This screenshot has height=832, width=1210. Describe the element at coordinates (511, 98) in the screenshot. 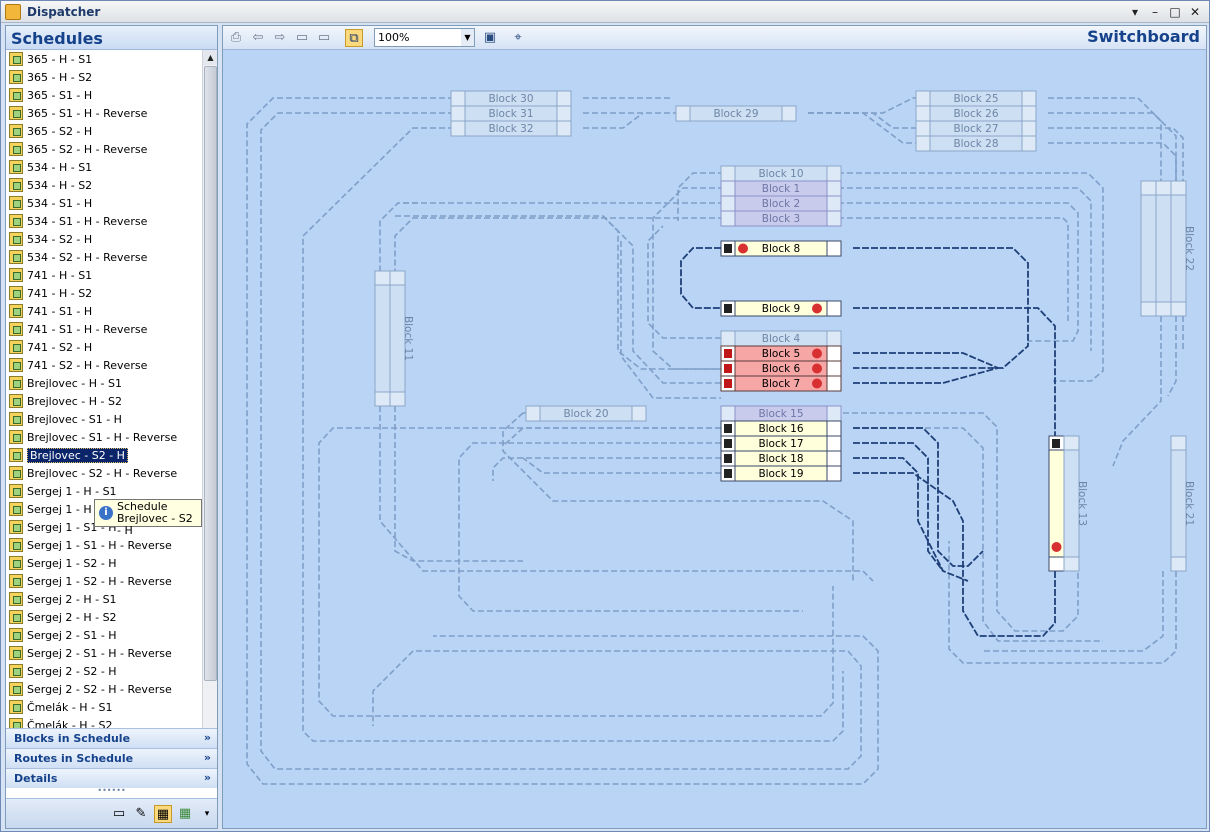

I see `block-30: Block 30` at that location.